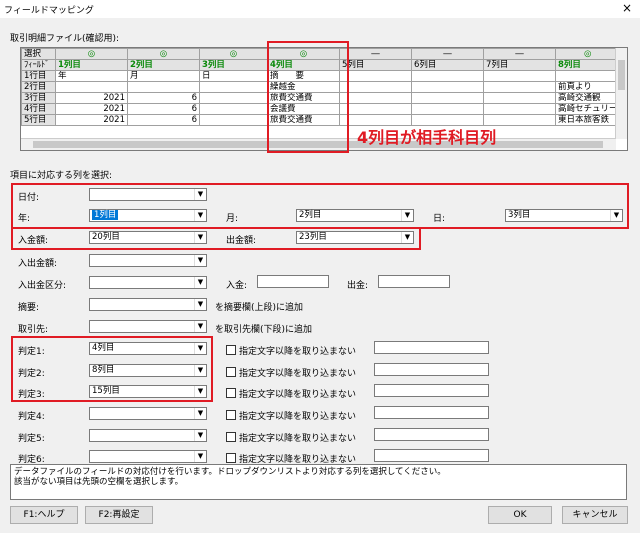 The image size is (640, 533). I want to click on month-label: 月:, so click(232, 219).